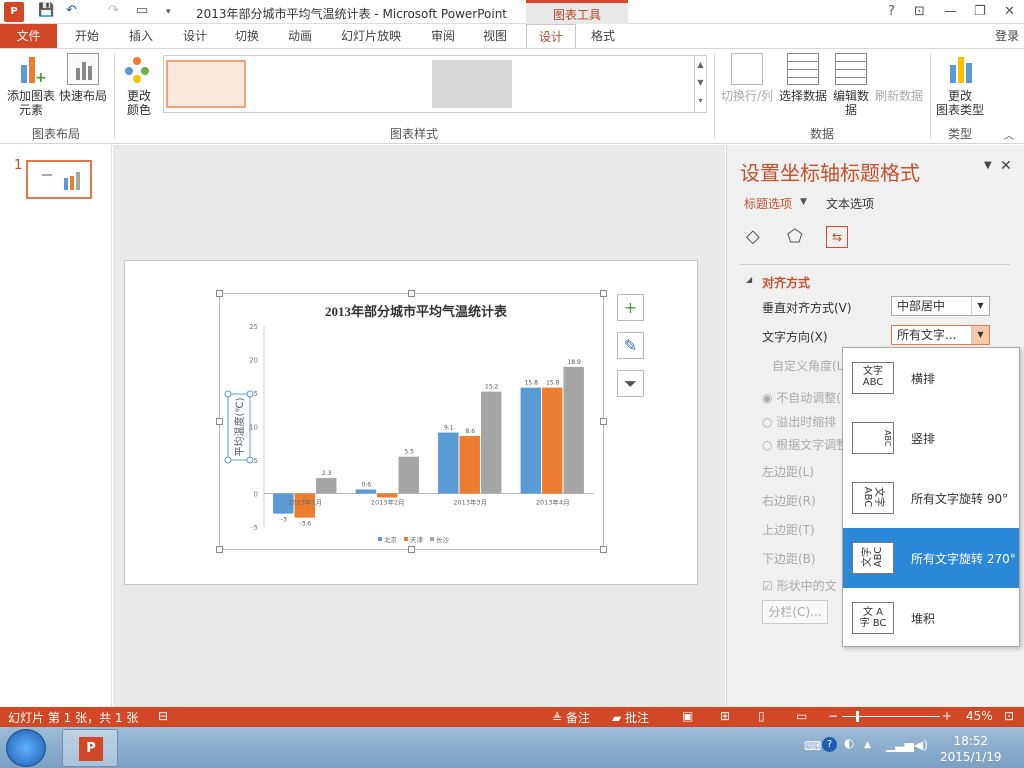  Describe the element at coordinates (416, 311) in the screenshot. I see `chart-title: 2013年部分城市平均气温统计表` at that location.